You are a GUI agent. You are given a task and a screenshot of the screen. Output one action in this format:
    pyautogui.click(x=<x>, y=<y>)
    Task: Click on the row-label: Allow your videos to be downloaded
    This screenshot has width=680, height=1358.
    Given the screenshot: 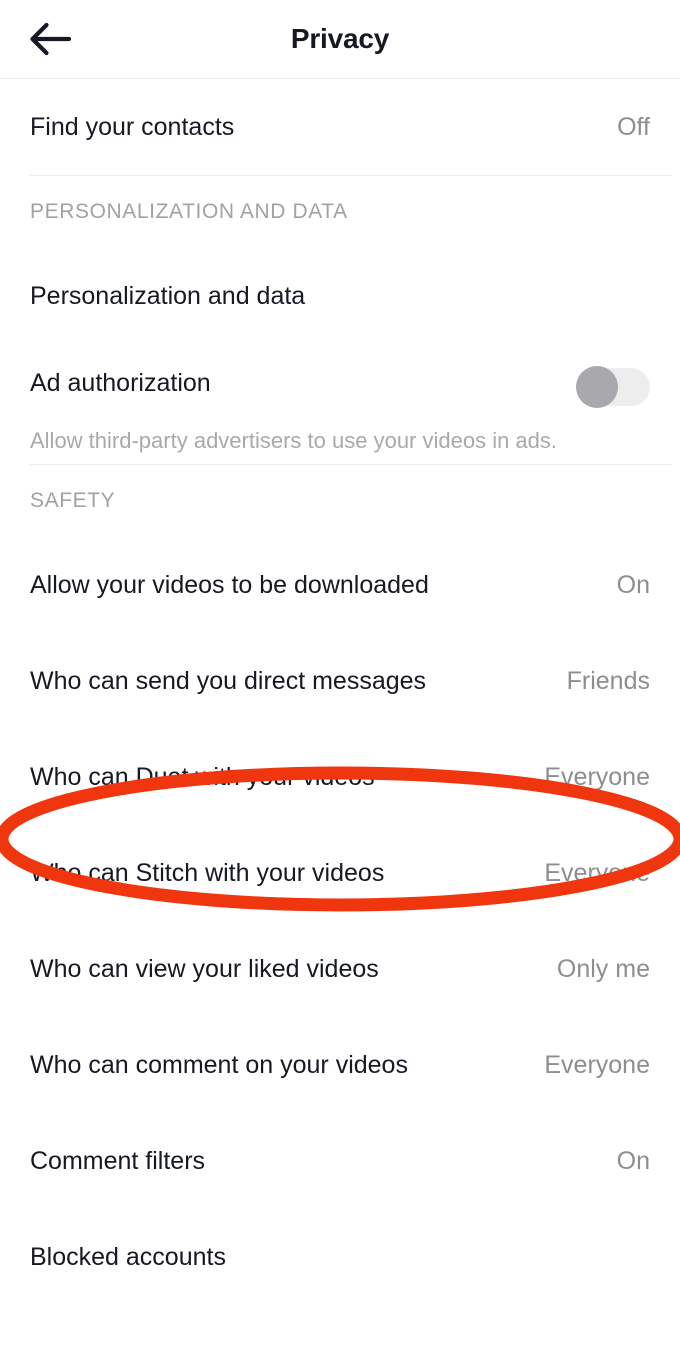 What is the action you would take?
    pyautogui.click(x=229, y=585)
    